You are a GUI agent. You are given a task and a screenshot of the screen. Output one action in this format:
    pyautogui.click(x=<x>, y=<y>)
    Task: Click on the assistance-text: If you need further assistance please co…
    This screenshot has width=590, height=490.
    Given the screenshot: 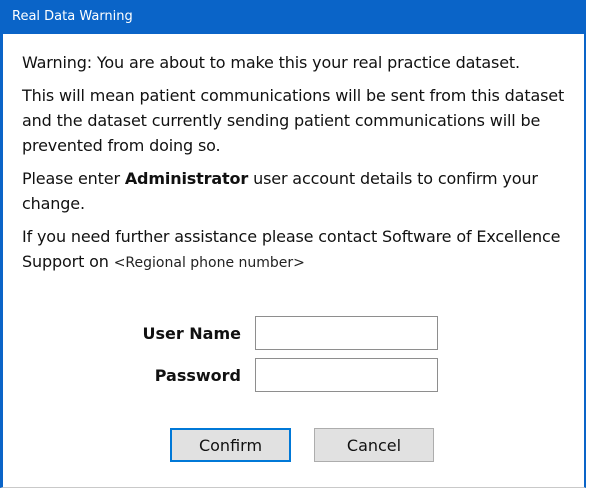 What is the action you would take?
    pyautogui.click(x=302, y=250)
    